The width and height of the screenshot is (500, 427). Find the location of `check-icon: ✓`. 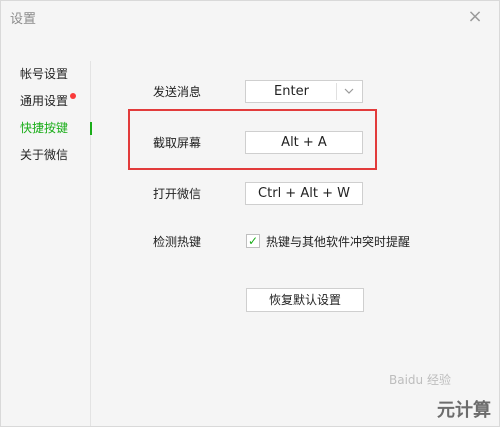

check-icon: ✓ is located at coordinates (253, 241).